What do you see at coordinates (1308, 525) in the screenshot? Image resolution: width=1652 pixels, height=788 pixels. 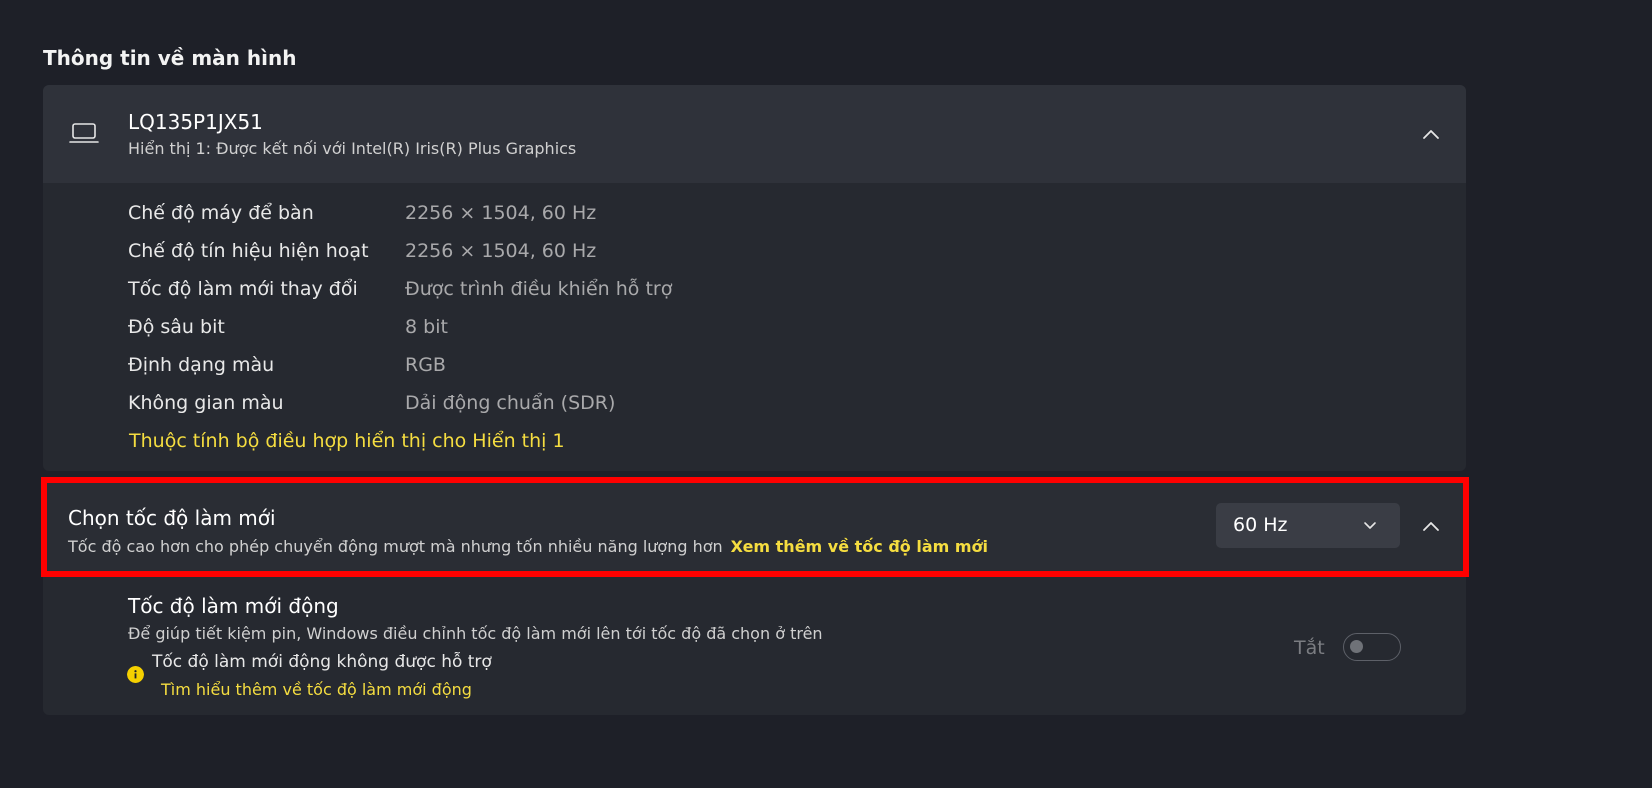 I see `refresh-rate-dropdown: 60 Hz` at bounding box center [1308, 525].